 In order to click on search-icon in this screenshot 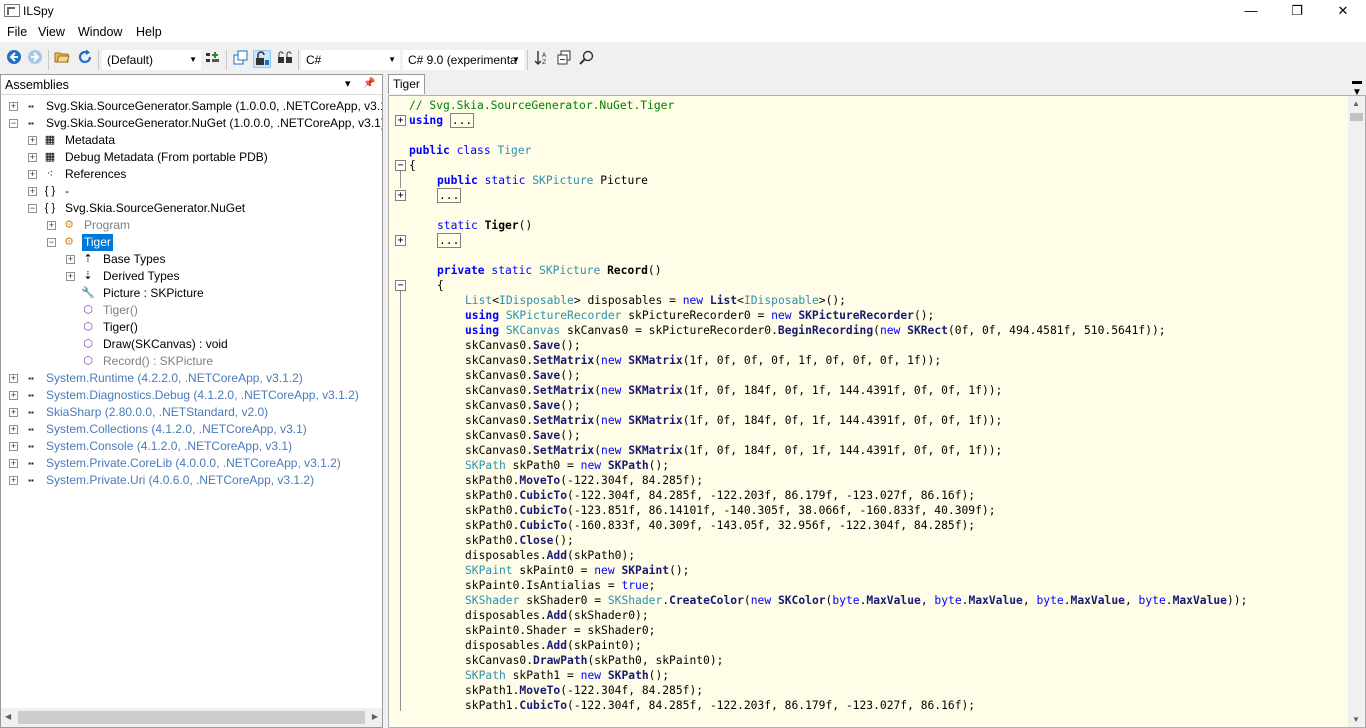, I will do `click(586, 59)`.